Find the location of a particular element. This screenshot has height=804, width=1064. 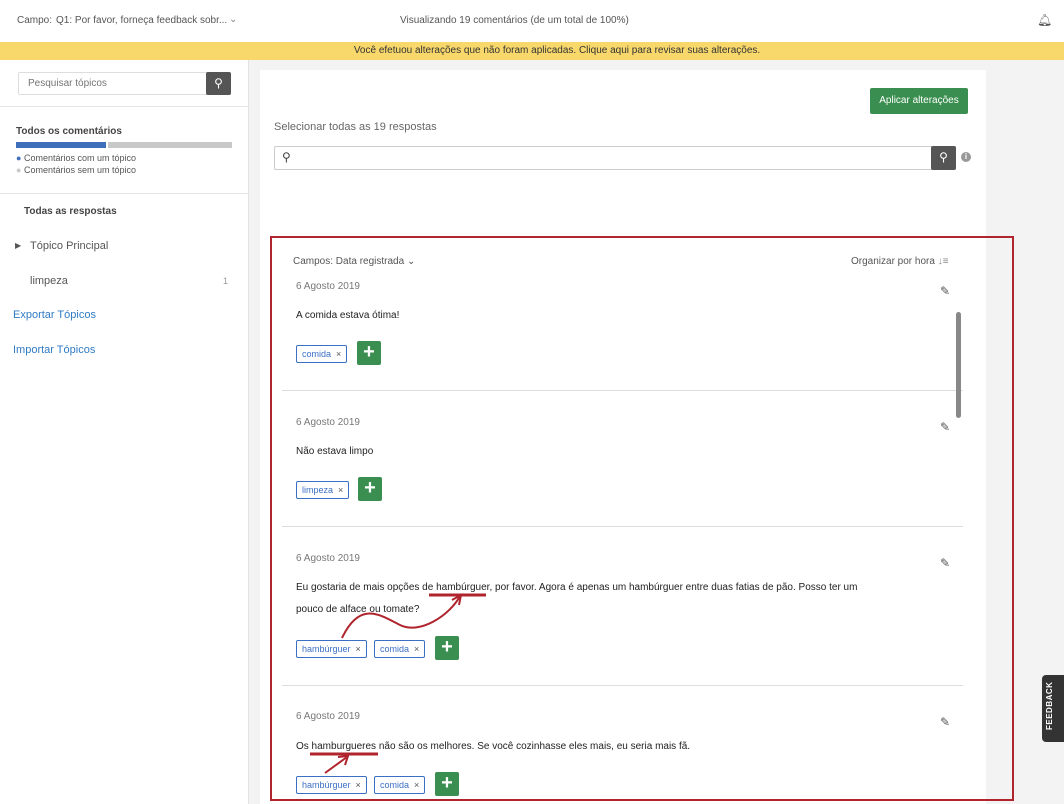

feedback-label: FEEDBACK is located at coordinates (1049, 705).